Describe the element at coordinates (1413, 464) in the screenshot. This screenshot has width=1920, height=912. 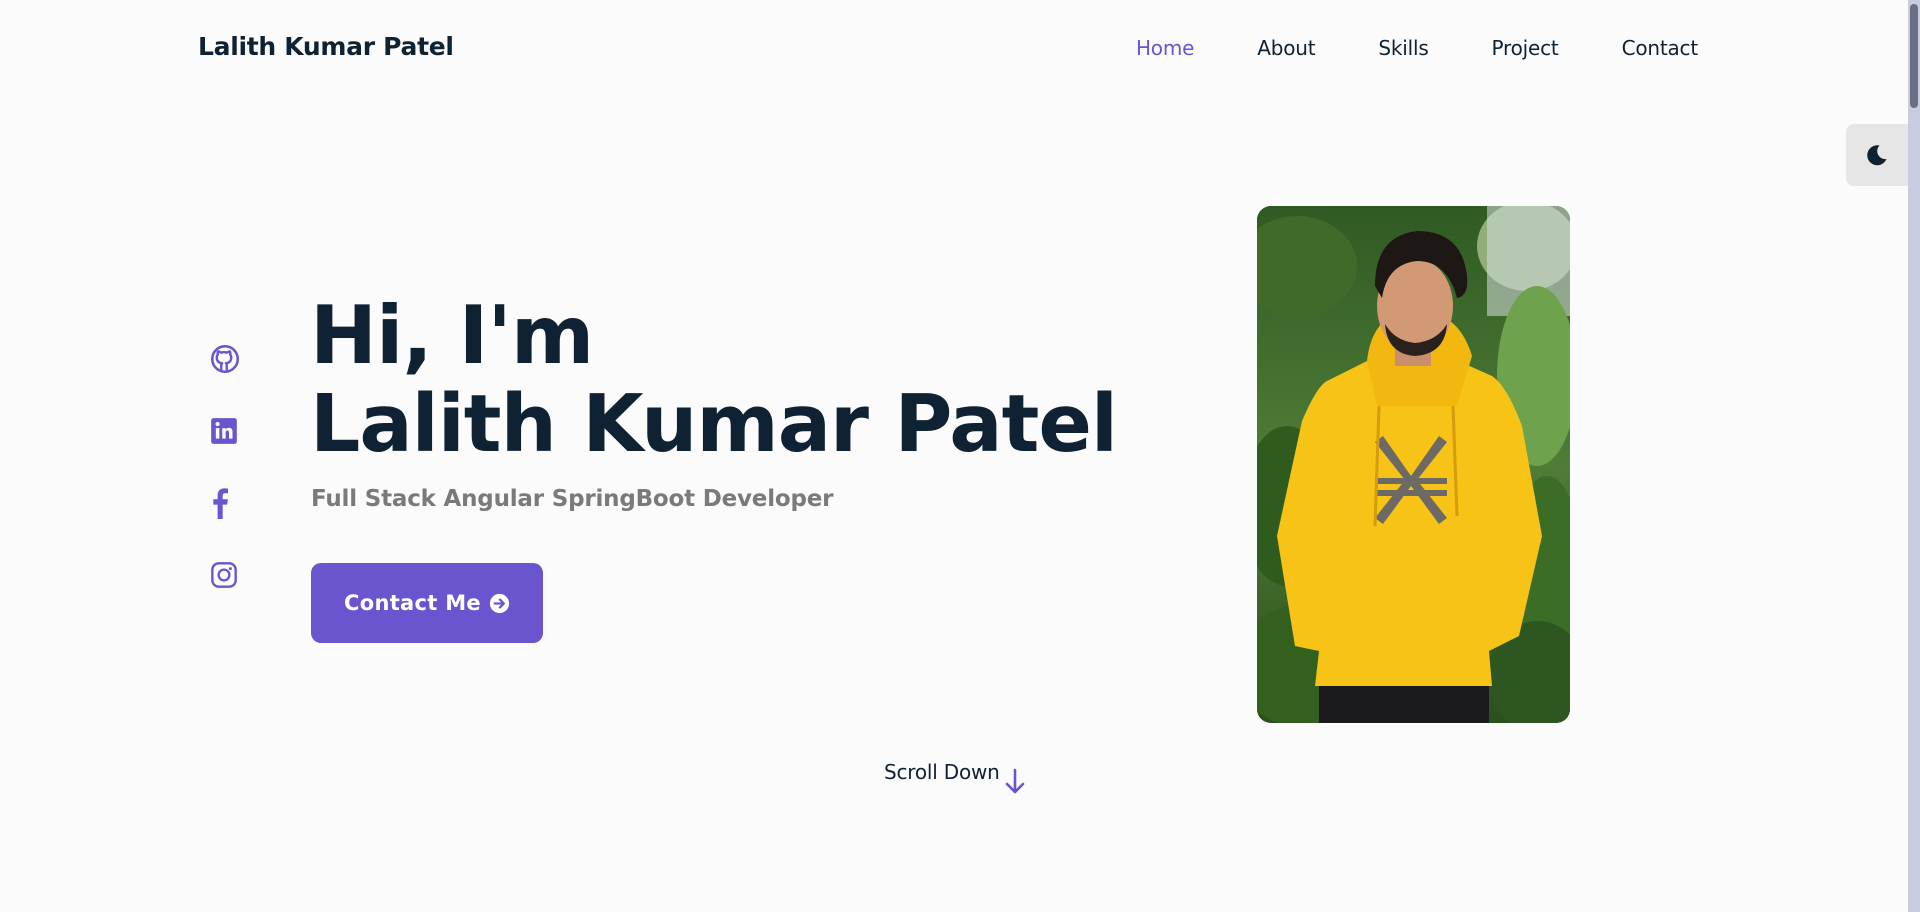
I see `profile-photo` at that location.